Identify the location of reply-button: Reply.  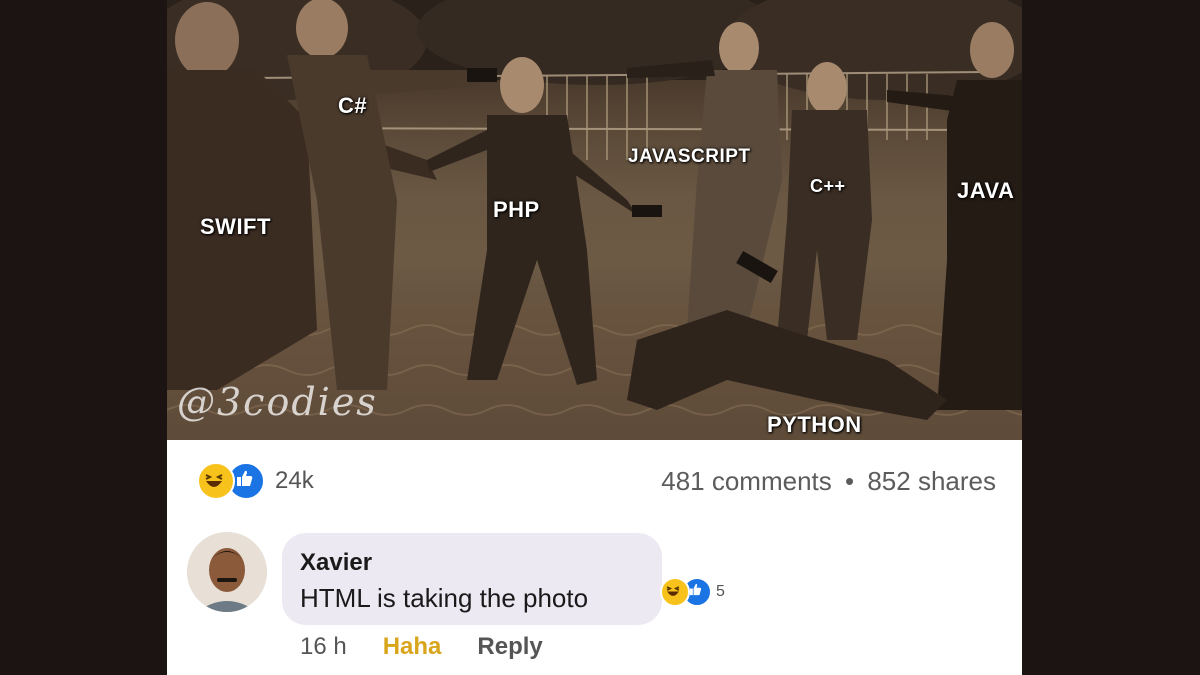
(509, 647).